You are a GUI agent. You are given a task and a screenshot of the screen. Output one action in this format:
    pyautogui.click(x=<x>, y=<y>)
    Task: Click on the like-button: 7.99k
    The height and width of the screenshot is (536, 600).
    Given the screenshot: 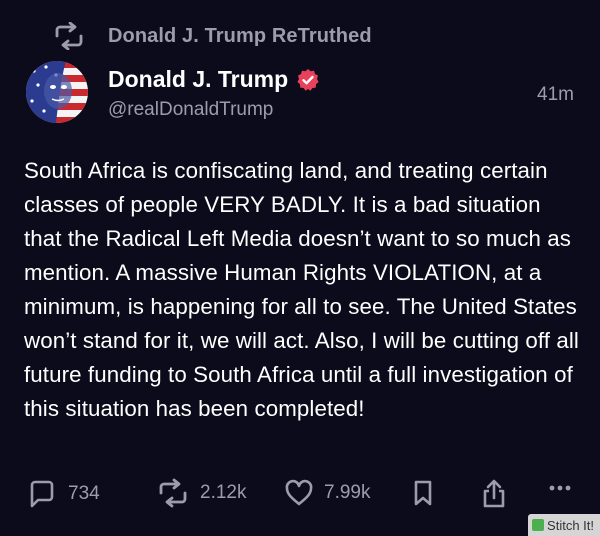 What is the action you would take?
    pyautogui.click(x=327, y=493)
    